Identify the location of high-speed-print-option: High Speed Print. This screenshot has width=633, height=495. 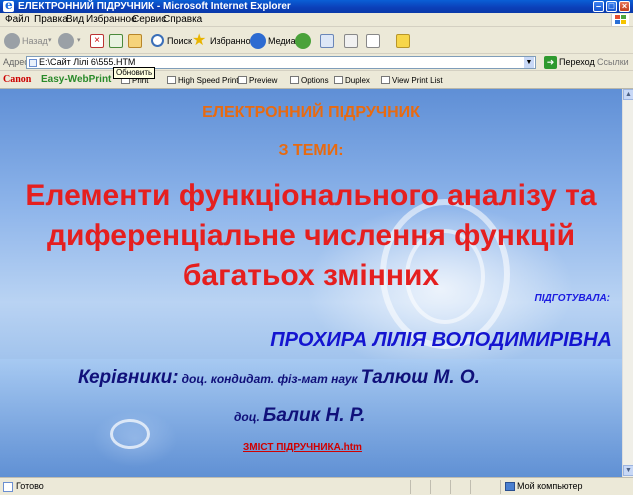
(202, 80).